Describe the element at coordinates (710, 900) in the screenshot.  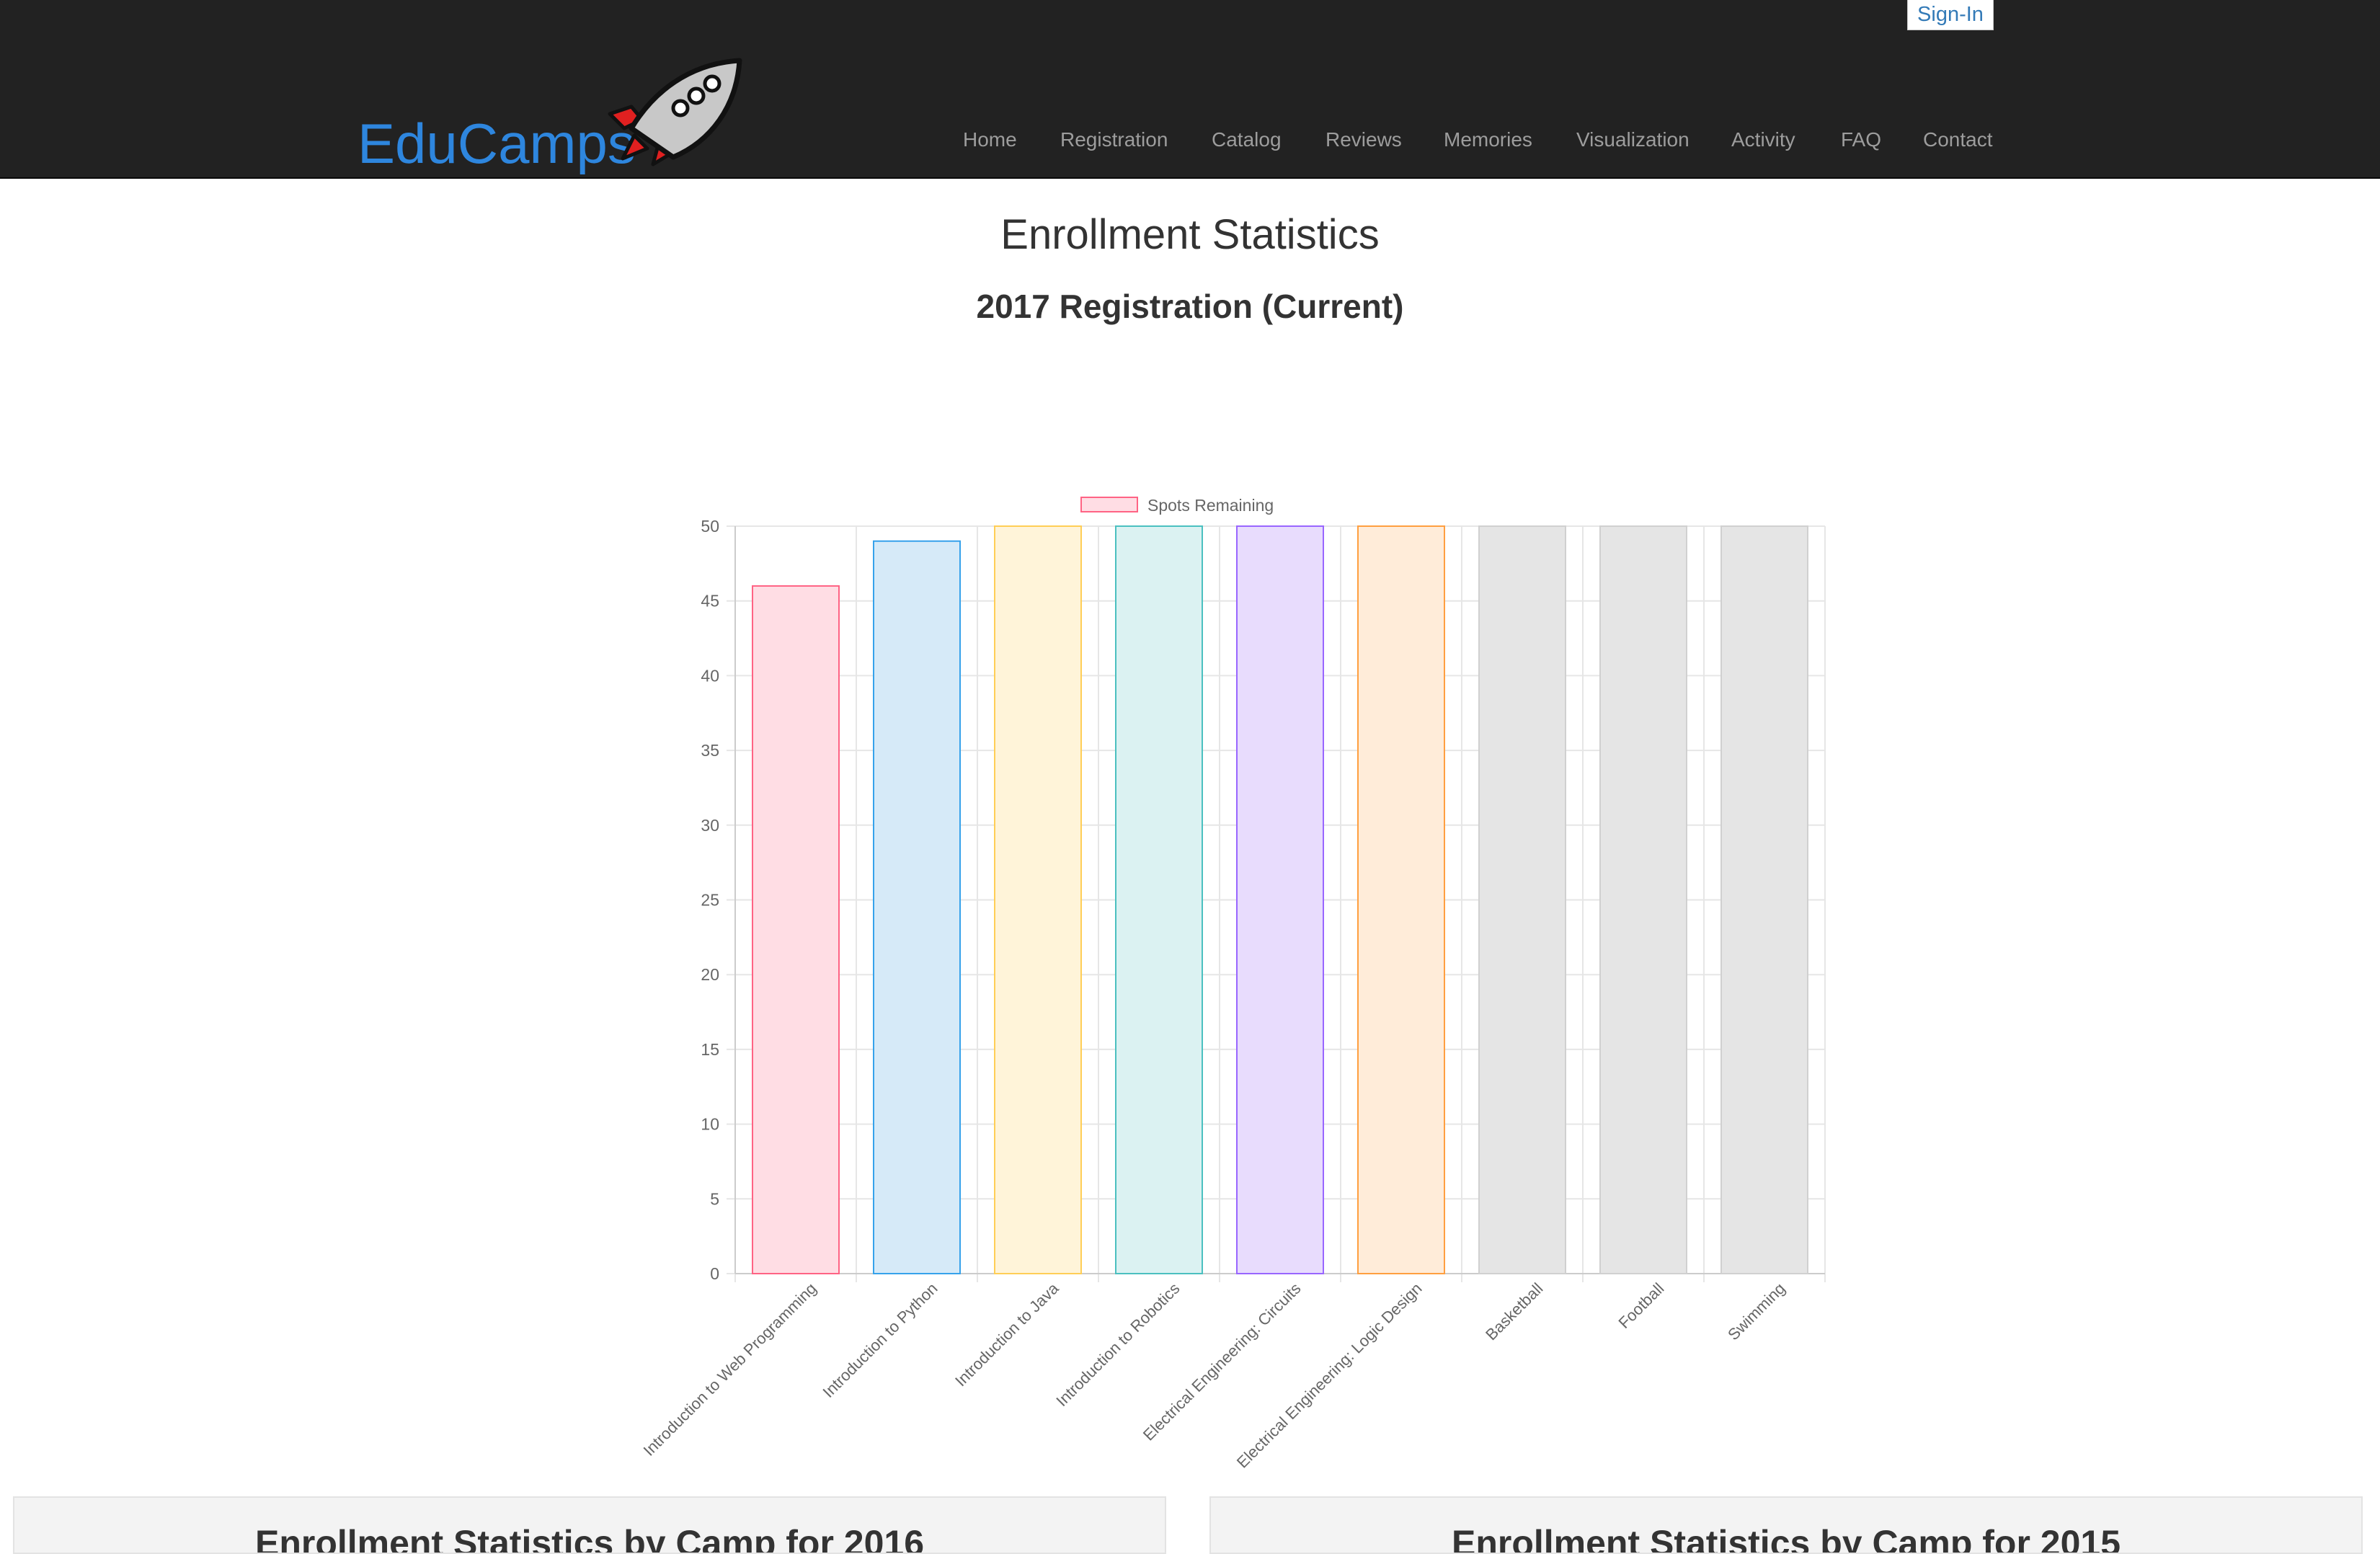
I see `y-tick-label: 25` at that location.